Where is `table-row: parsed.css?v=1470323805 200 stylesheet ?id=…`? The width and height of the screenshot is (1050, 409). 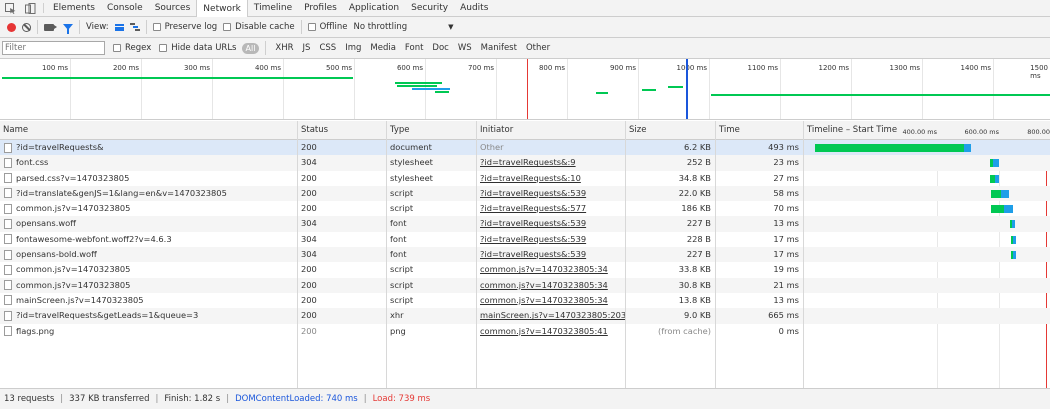 table-row: parsed.css?v=1470323805 200 stylesheet ?id=… is located at coordinates (525, 178).